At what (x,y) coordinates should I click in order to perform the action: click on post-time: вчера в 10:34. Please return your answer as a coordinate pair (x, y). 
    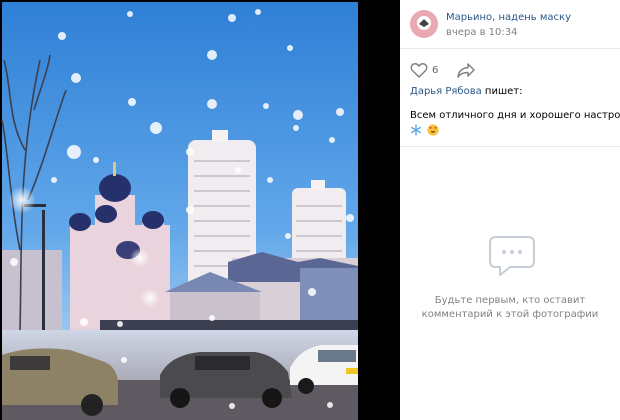
    Looking at the image, I should click on (482, 32).